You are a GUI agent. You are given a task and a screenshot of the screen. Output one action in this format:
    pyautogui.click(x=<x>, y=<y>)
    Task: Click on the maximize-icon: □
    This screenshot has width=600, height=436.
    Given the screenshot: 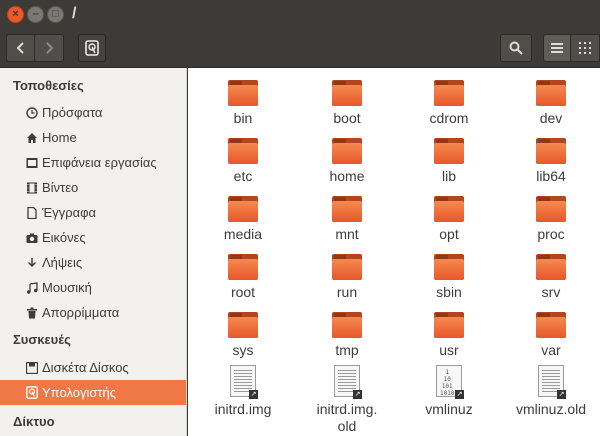 What is the action you would take?
    pyautogui.click(x=55, y=14)
    